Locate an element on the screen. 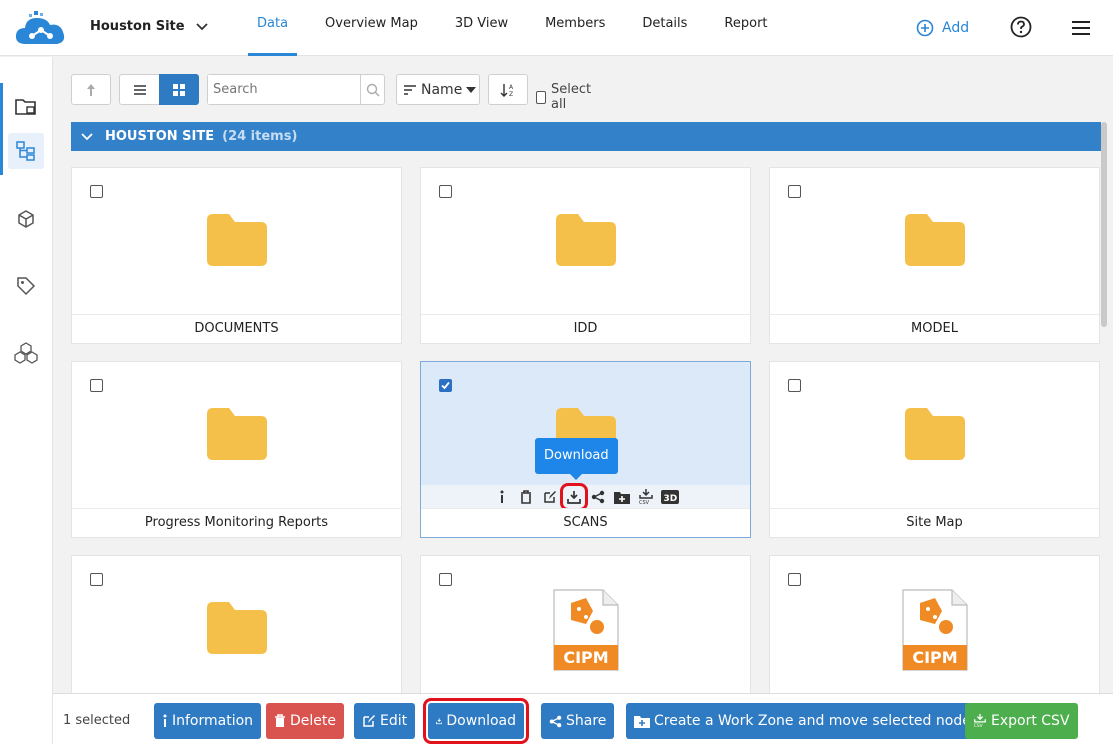  folder-card: DOCUMENTS is located at coordinates (236, 255).